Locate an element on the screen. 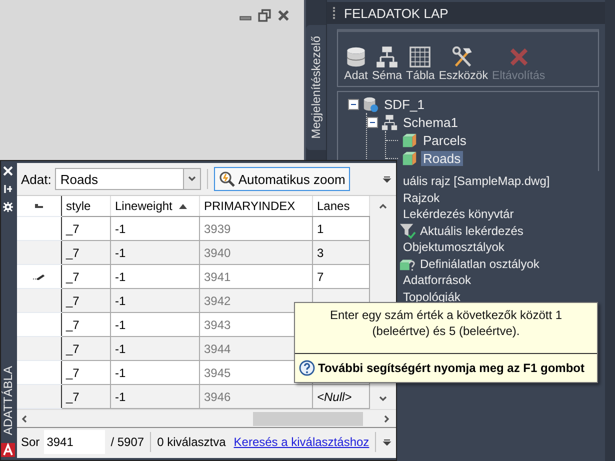  column-header: style is located at coordinates (86, 206).